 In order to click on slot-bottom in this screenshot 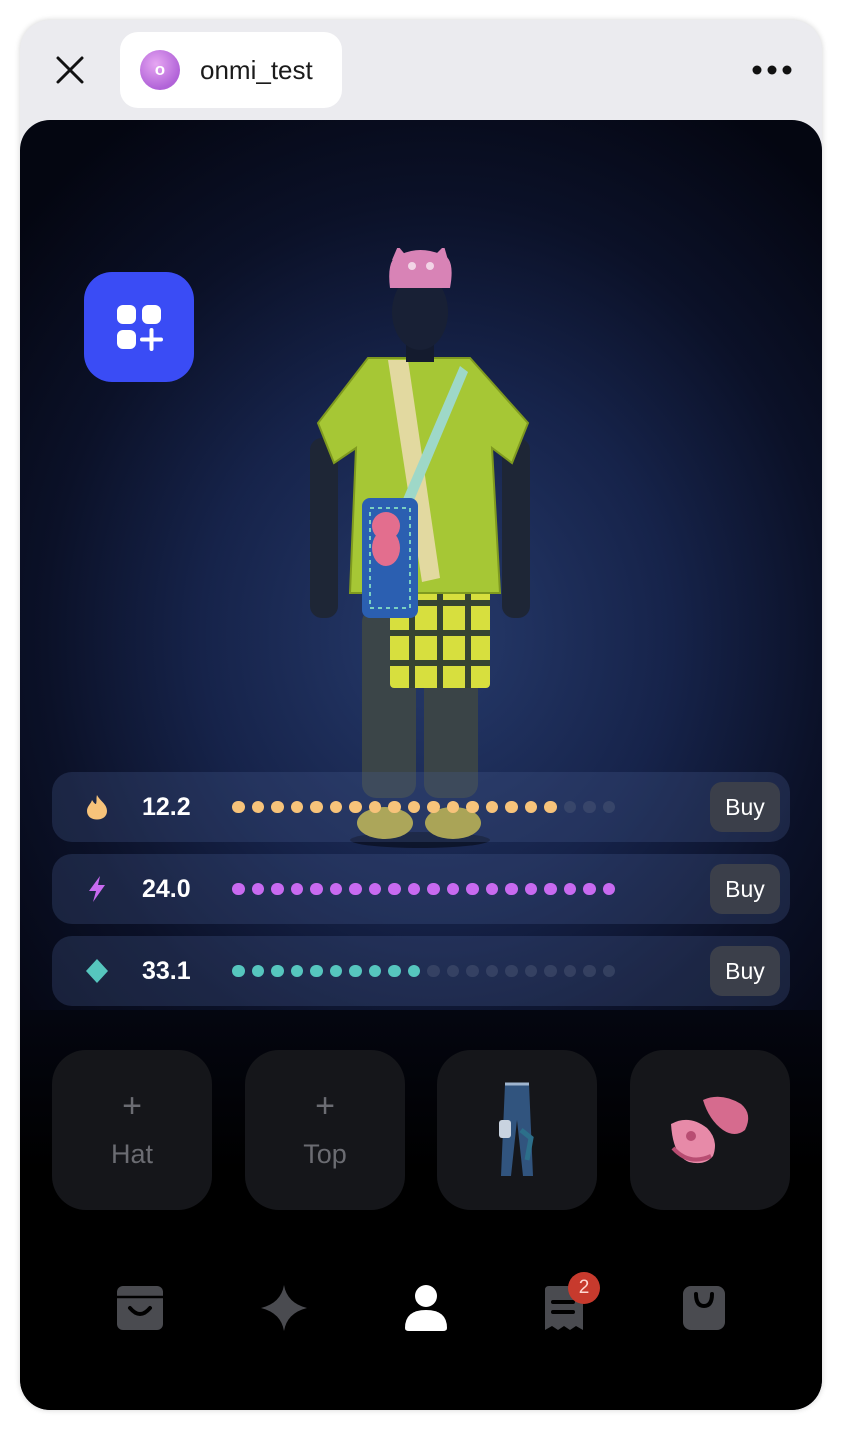, I will do `click(517, 1130)`.